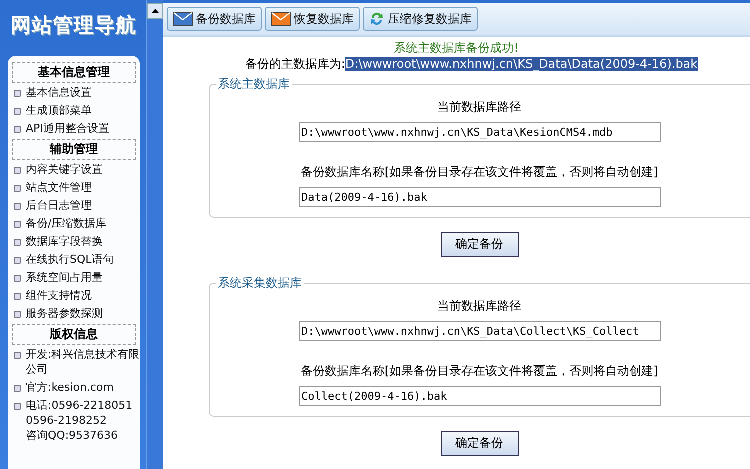 This screenshot has height=469, width=750. I want to click on up-arrow-icon, so click(155, 11).